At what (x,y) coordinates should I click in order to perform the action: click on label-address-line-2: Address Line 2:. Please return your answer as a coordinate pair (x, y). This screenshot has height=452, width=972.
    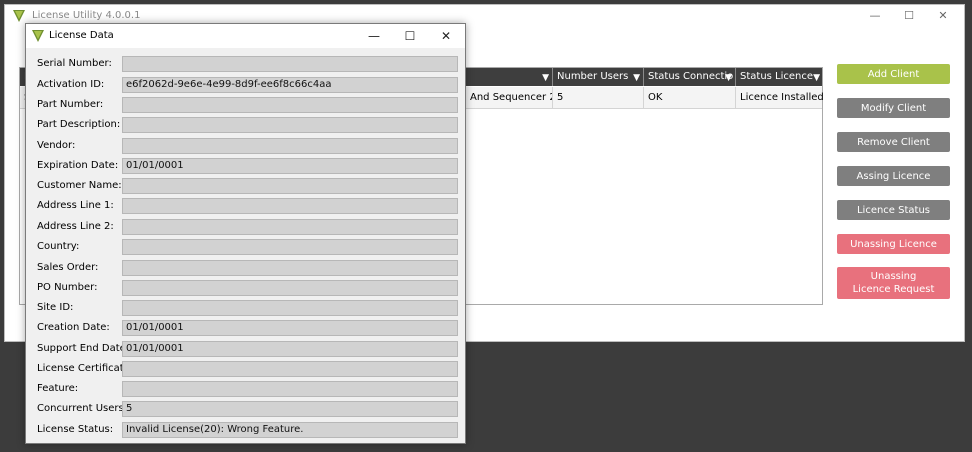
    Looking at the image, I should click on (75, 226).